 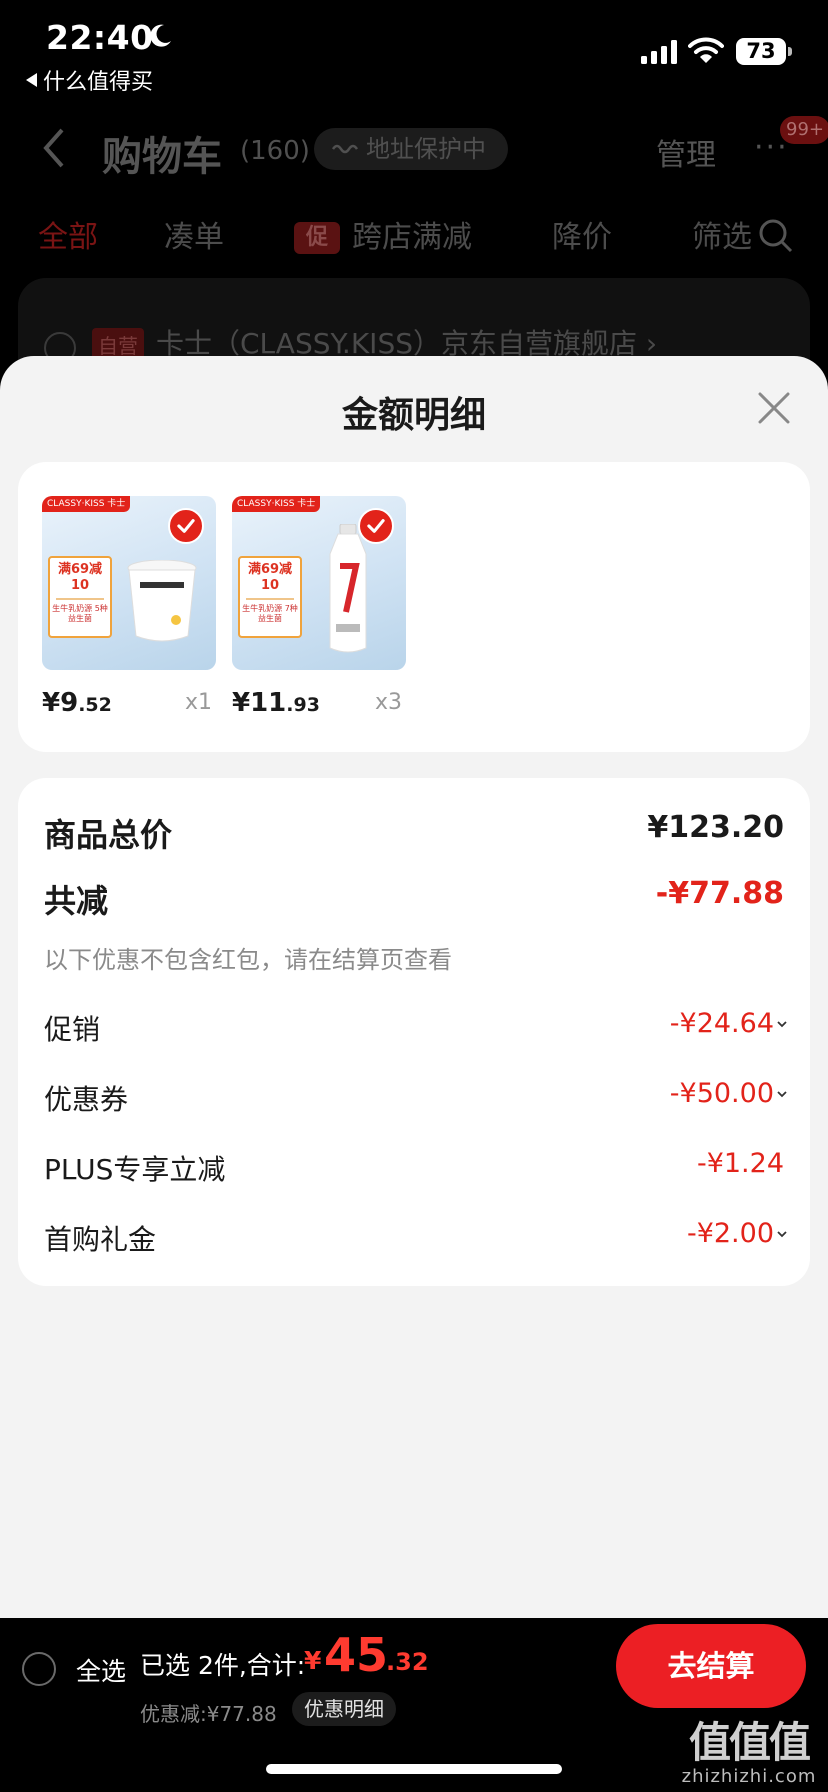 I want to click on sheet-title: 金额明细, so click(x=413, y=415).